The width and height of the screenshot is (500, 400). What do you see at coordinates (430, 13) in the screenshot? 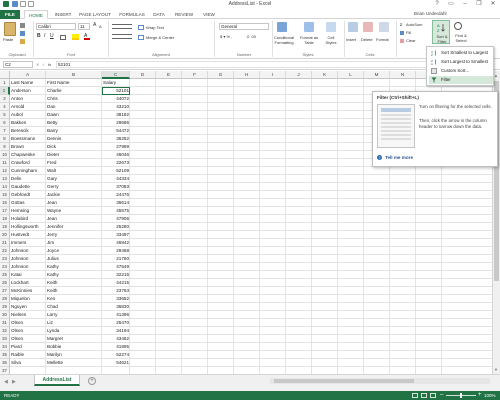
I see `user-name: Brian Underdahl` at bounding box center [430, 13].